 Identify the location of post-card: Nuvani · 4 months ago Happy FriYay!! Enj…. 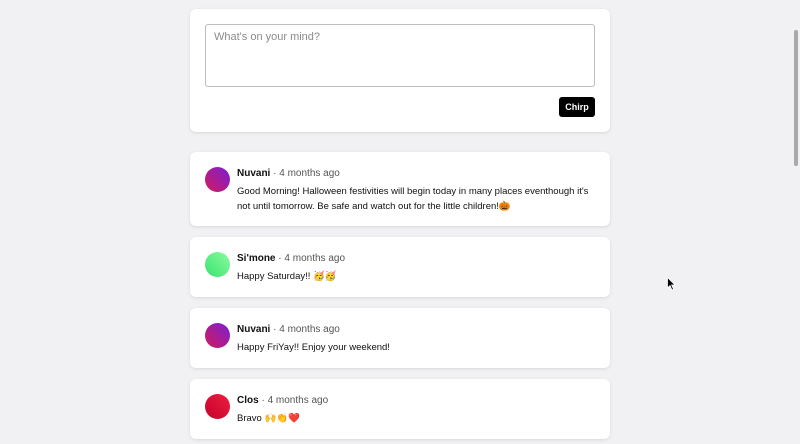
(400, 338).